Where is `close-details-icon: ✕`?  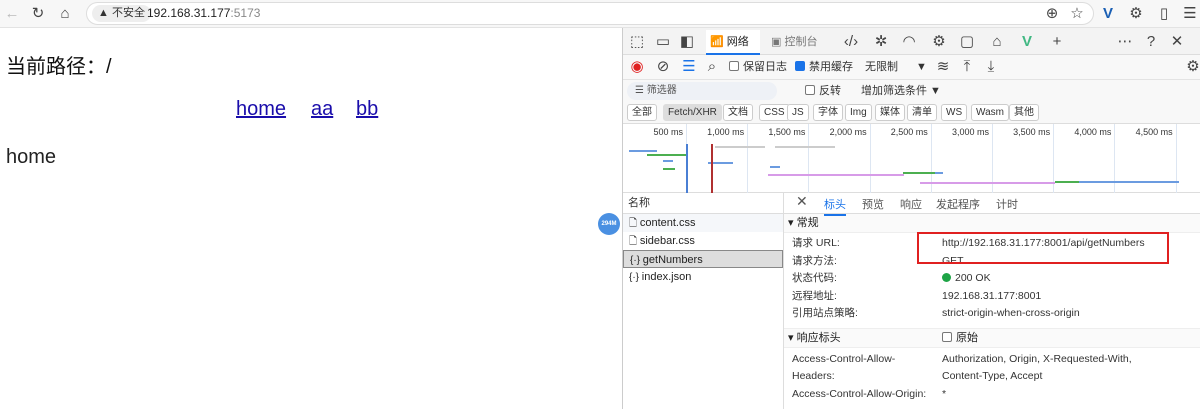
close-details-icon: ✕ is located at coordinates (802, 201).